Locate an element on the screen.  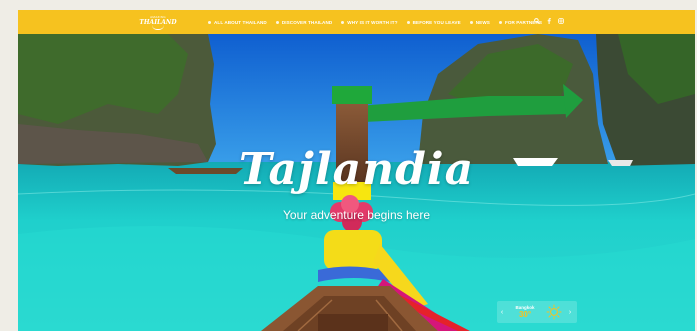
nav-item-news: NEWS is located at coordinates (479, 22).